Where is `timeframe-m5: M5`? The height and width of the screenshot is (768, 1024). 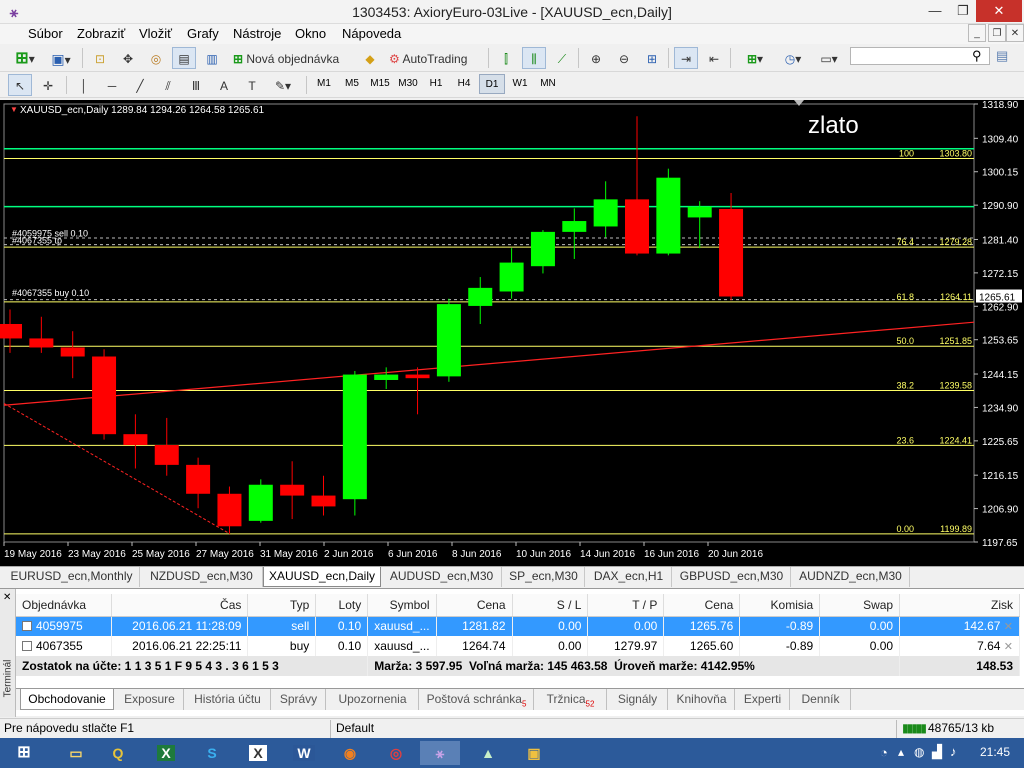
timeframe-m5: M5 is located at coordinates (352, 84).